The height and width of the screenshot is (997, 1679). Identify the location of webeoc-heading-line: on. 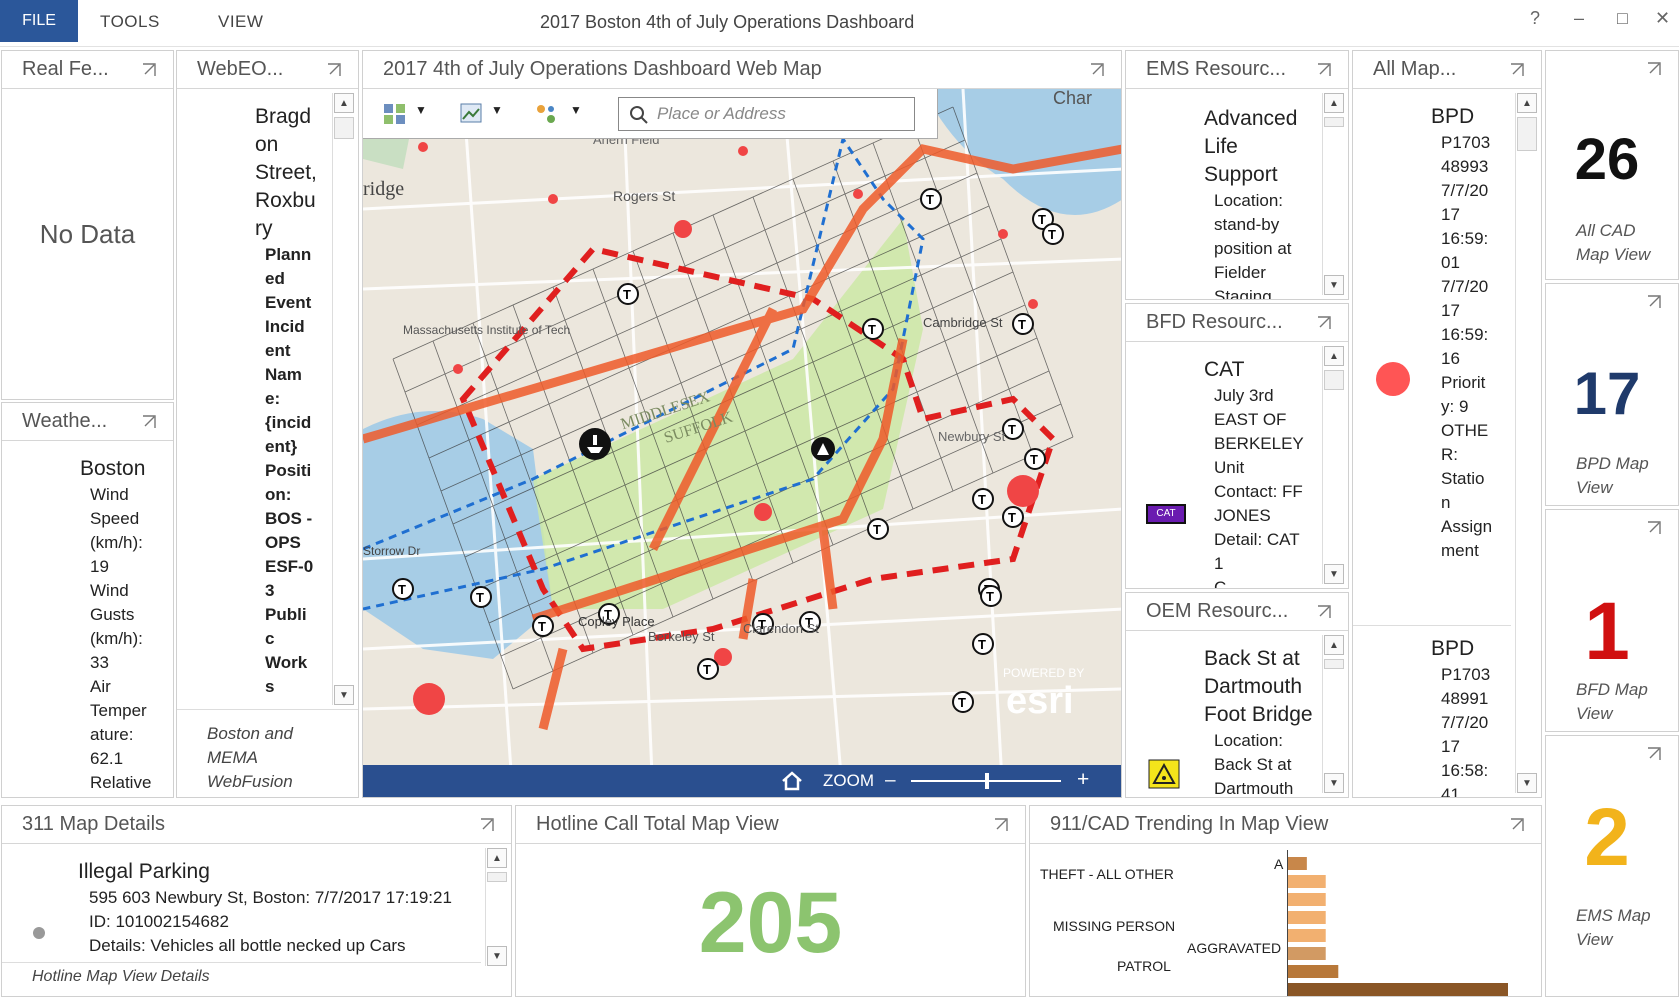
(267, 144).